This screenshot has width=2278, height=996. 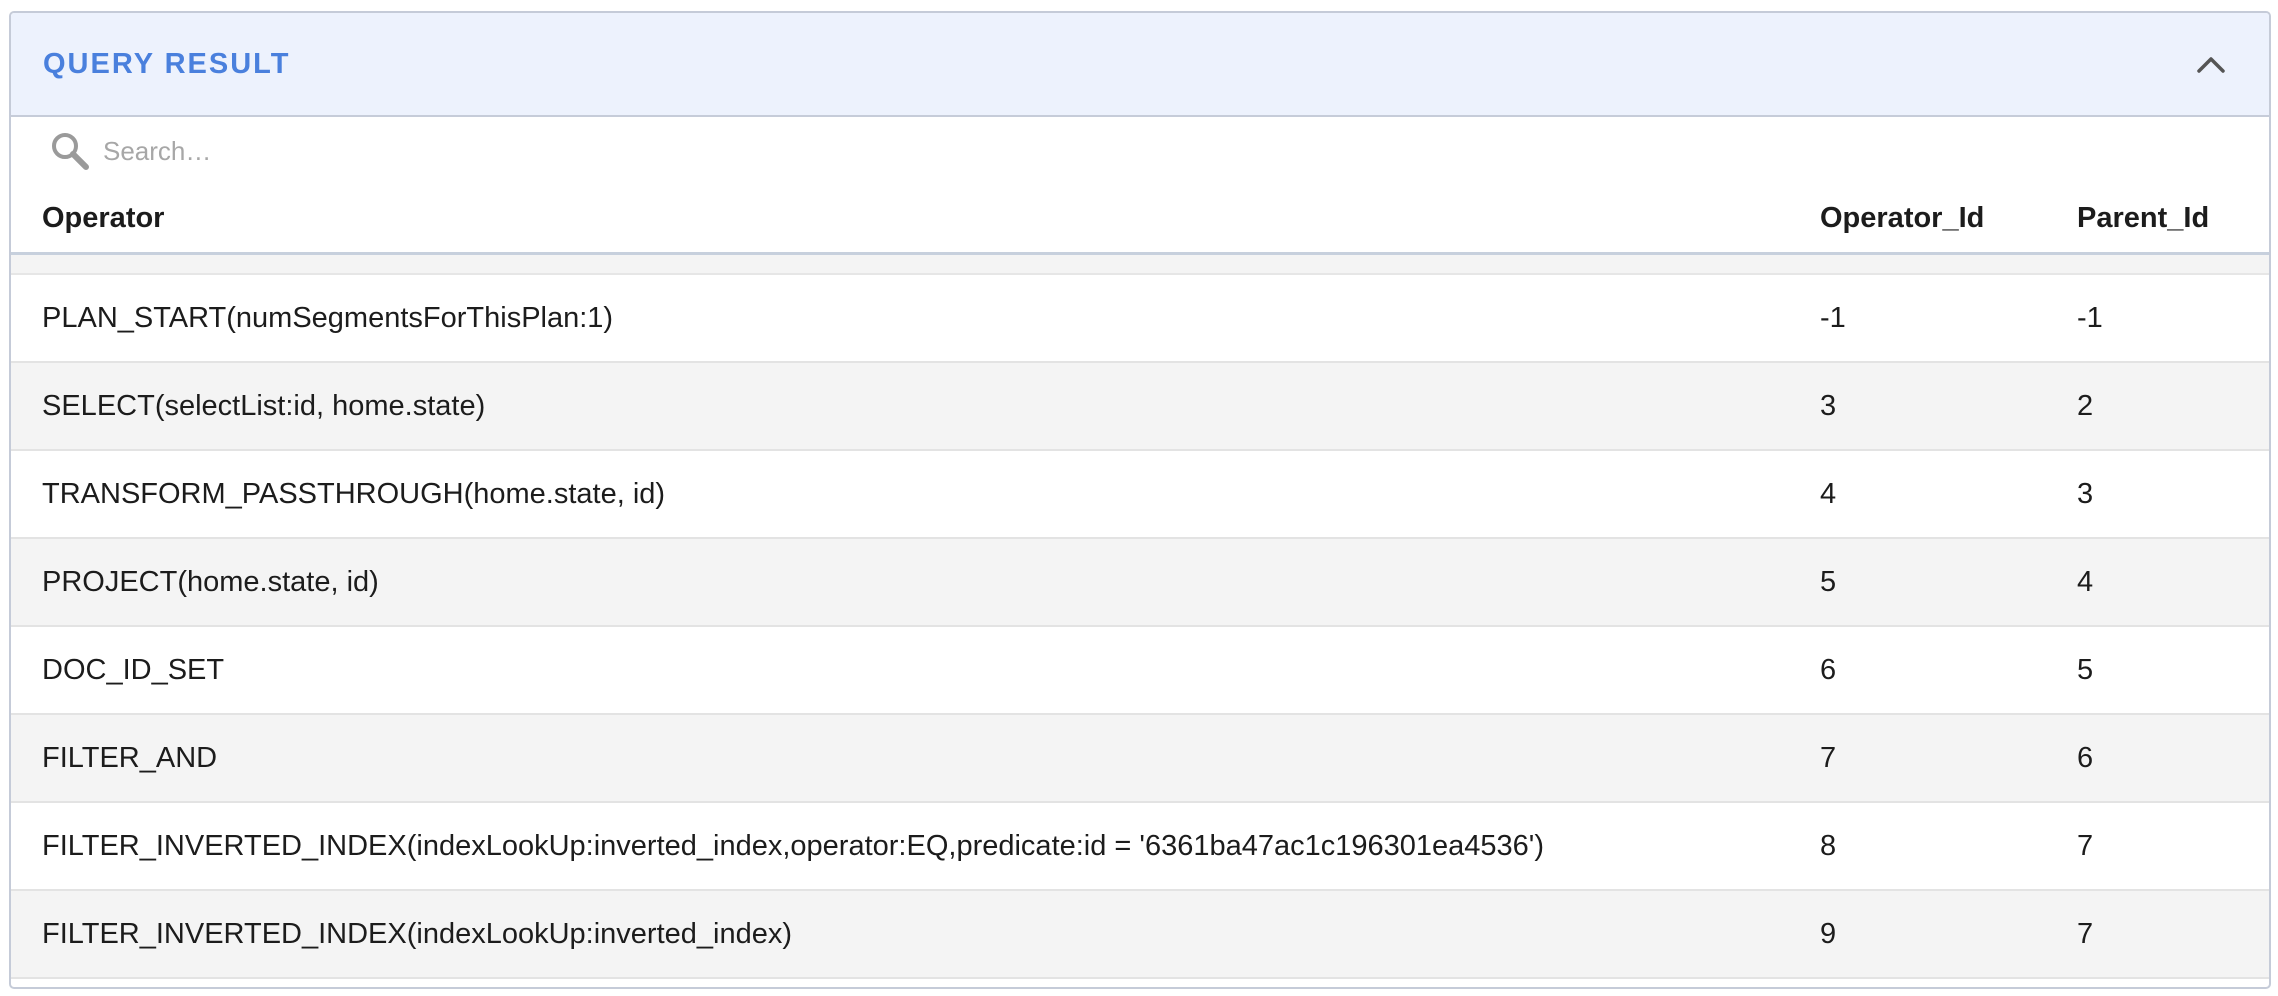 I want to click on column-header-parent-id: Parent_Id, so click(x=2173, y=218).